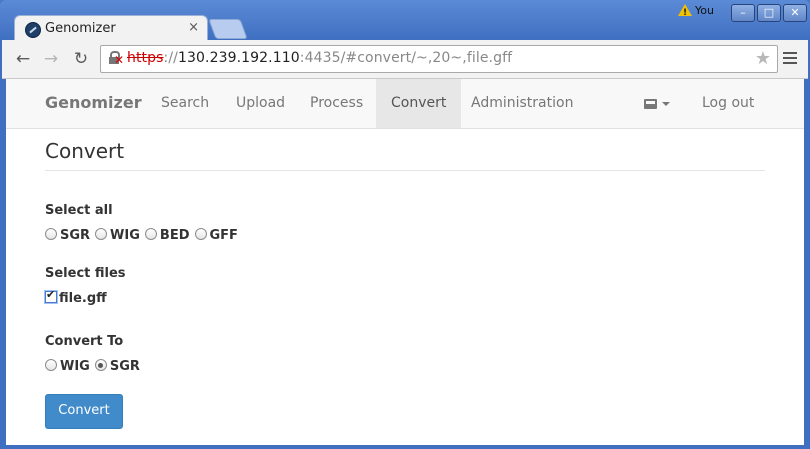  I want to click on tab-title: Genomizer, so click(80, 28).